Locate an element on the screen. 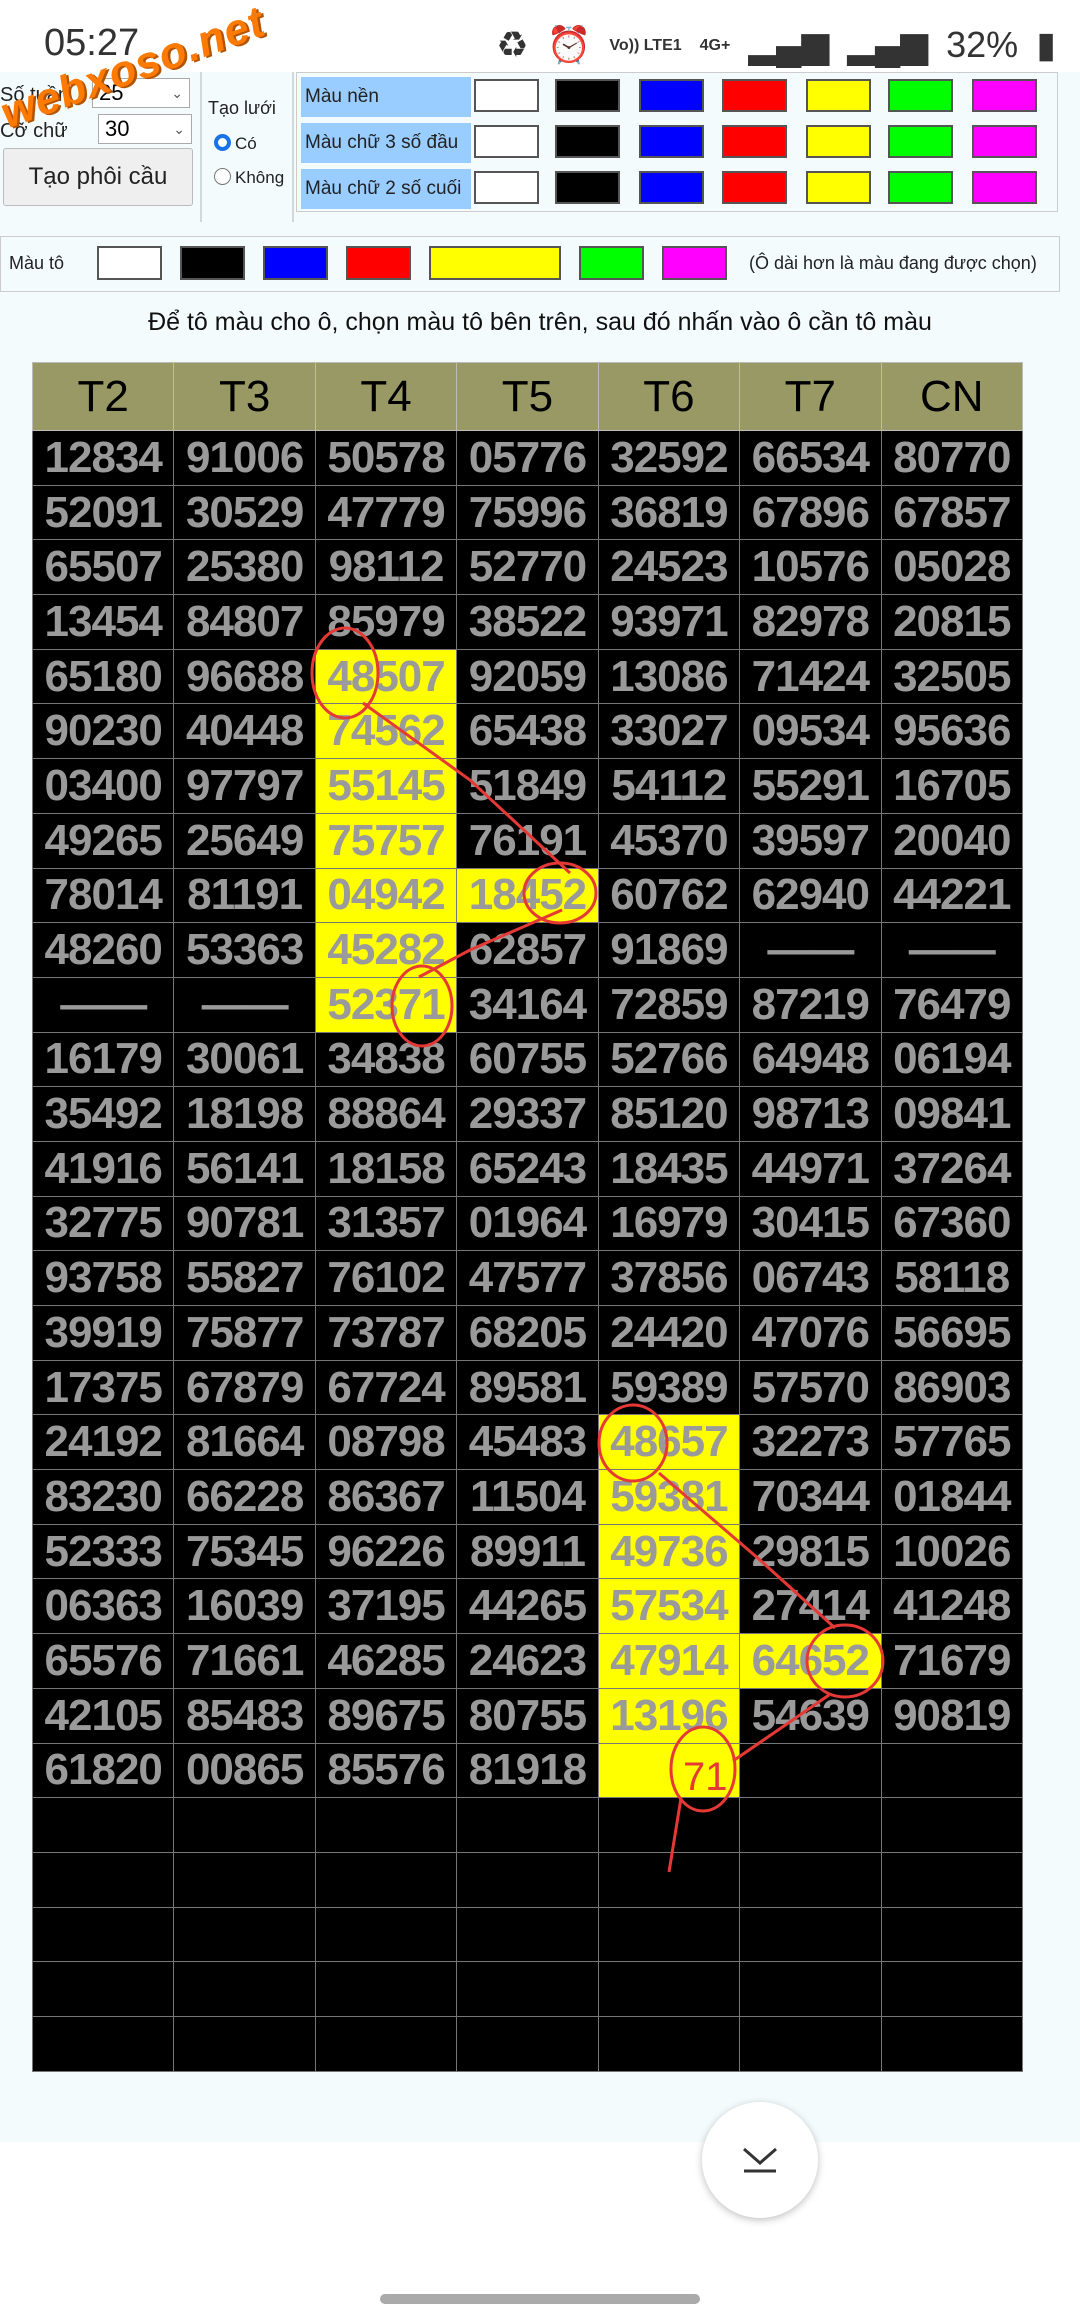 This screenshot has width=1080, height=2316. table-cell: 12834 is located at coordinates (103, 458).